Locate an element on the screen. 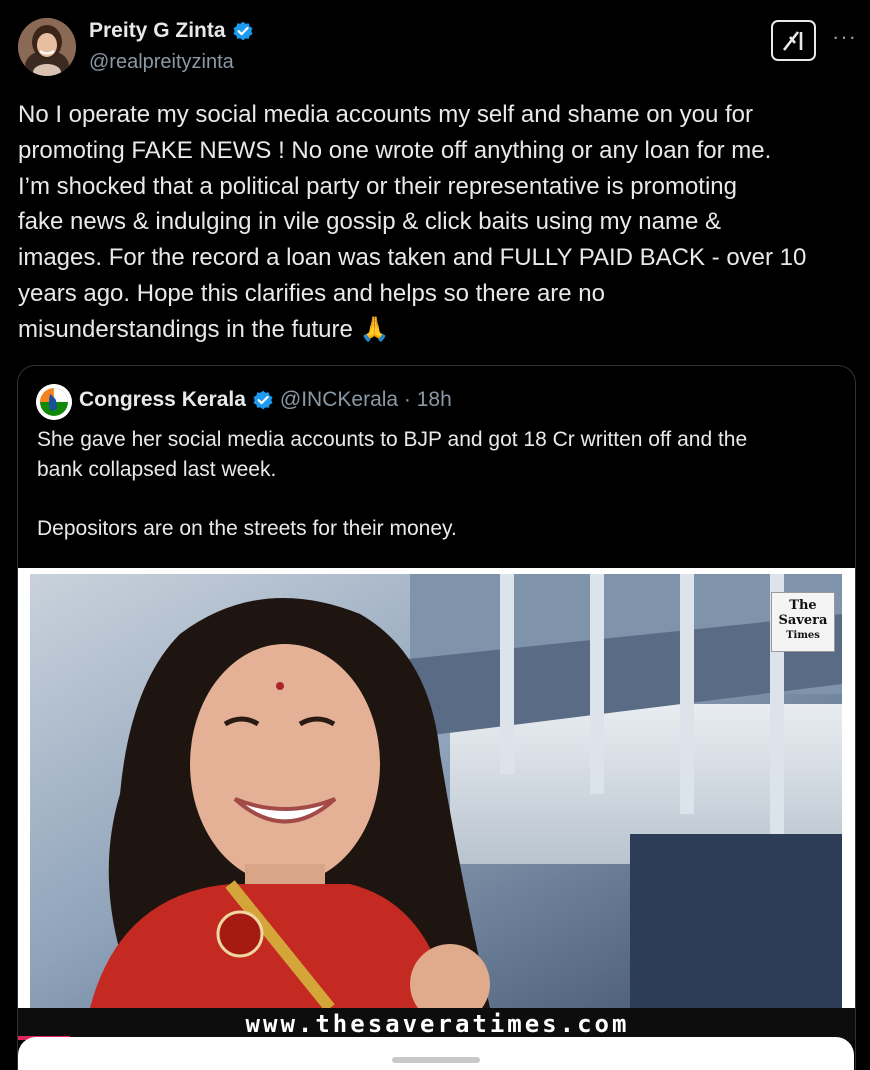 The width and height of the screenshot is (870, 1070). grok-button is located at coordinates (793, 40).